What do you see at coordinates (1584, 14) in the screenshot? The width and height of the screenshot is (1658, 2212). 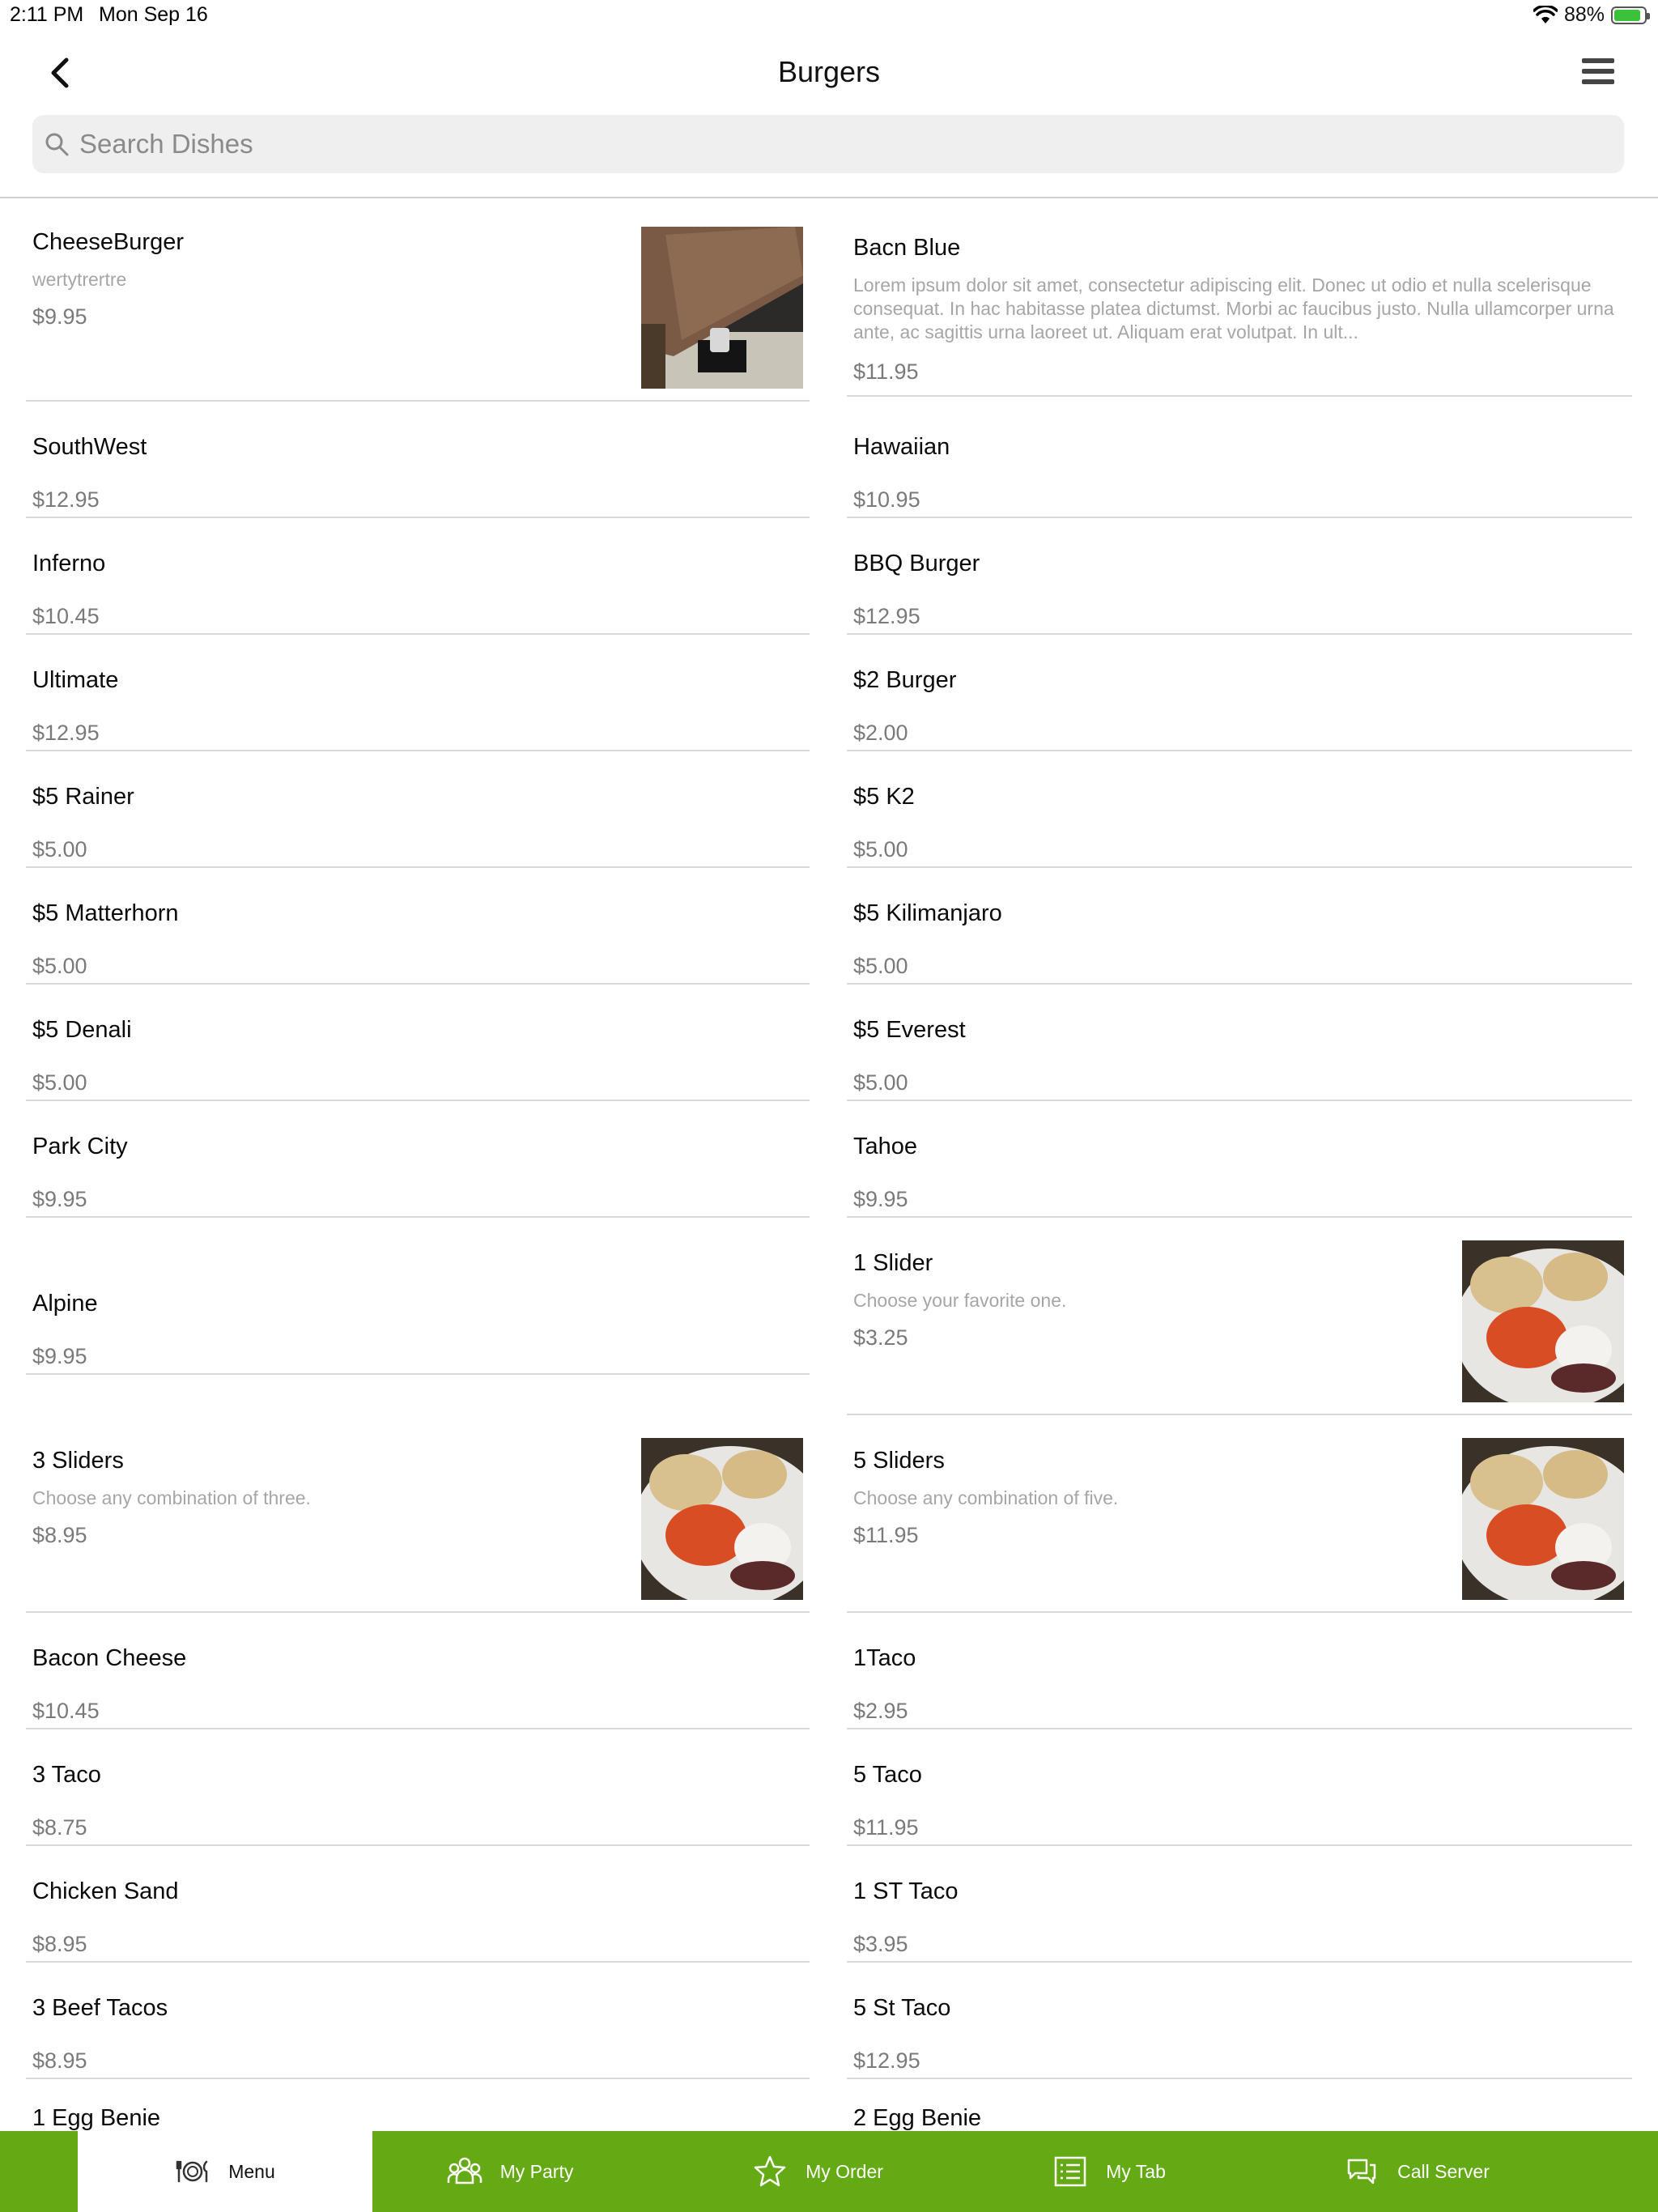 I see `battery-percent: 88%` at bounding box center [1584, 14].